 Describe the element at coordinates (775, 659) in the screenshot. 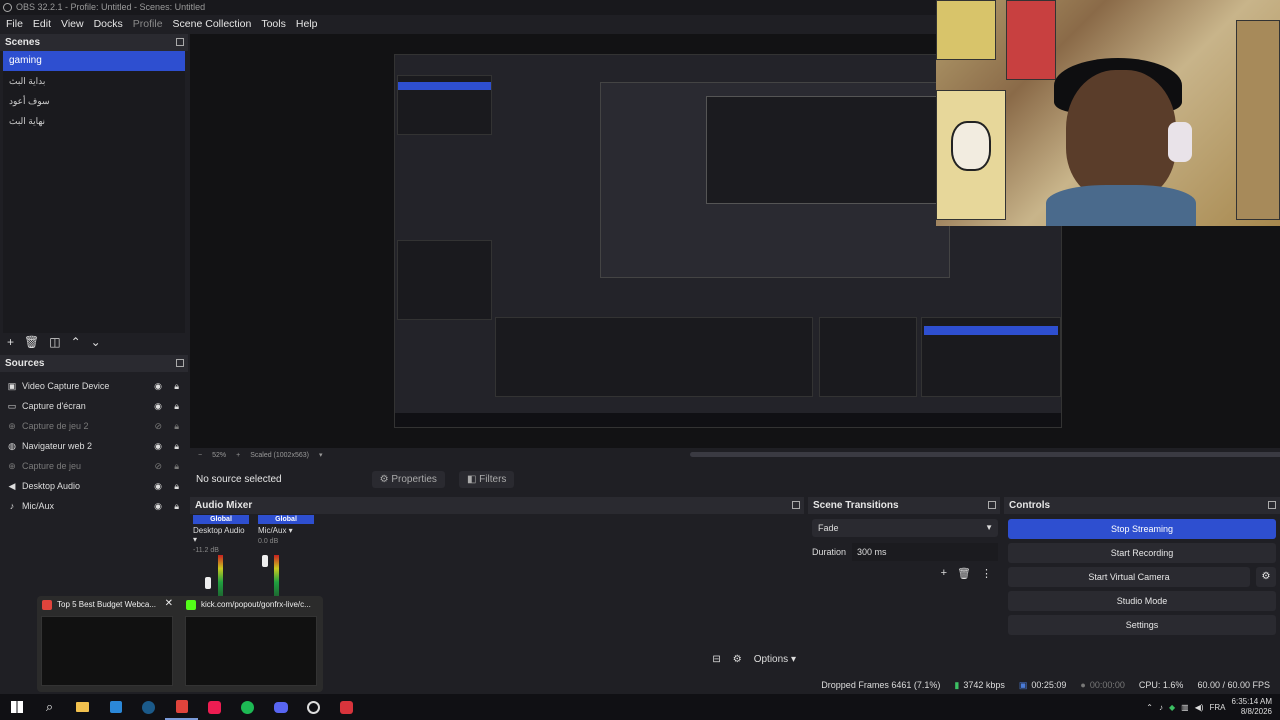

I see `options-button: Options ▾` at that location.